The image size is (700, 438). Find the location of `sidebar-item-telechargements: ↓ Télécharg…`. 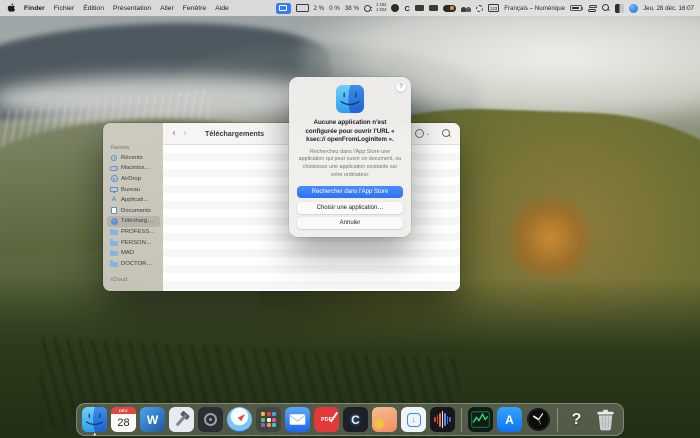

sidebar-item-telechargements: ↓ Télécharg… is located at coordinates (133, 221).